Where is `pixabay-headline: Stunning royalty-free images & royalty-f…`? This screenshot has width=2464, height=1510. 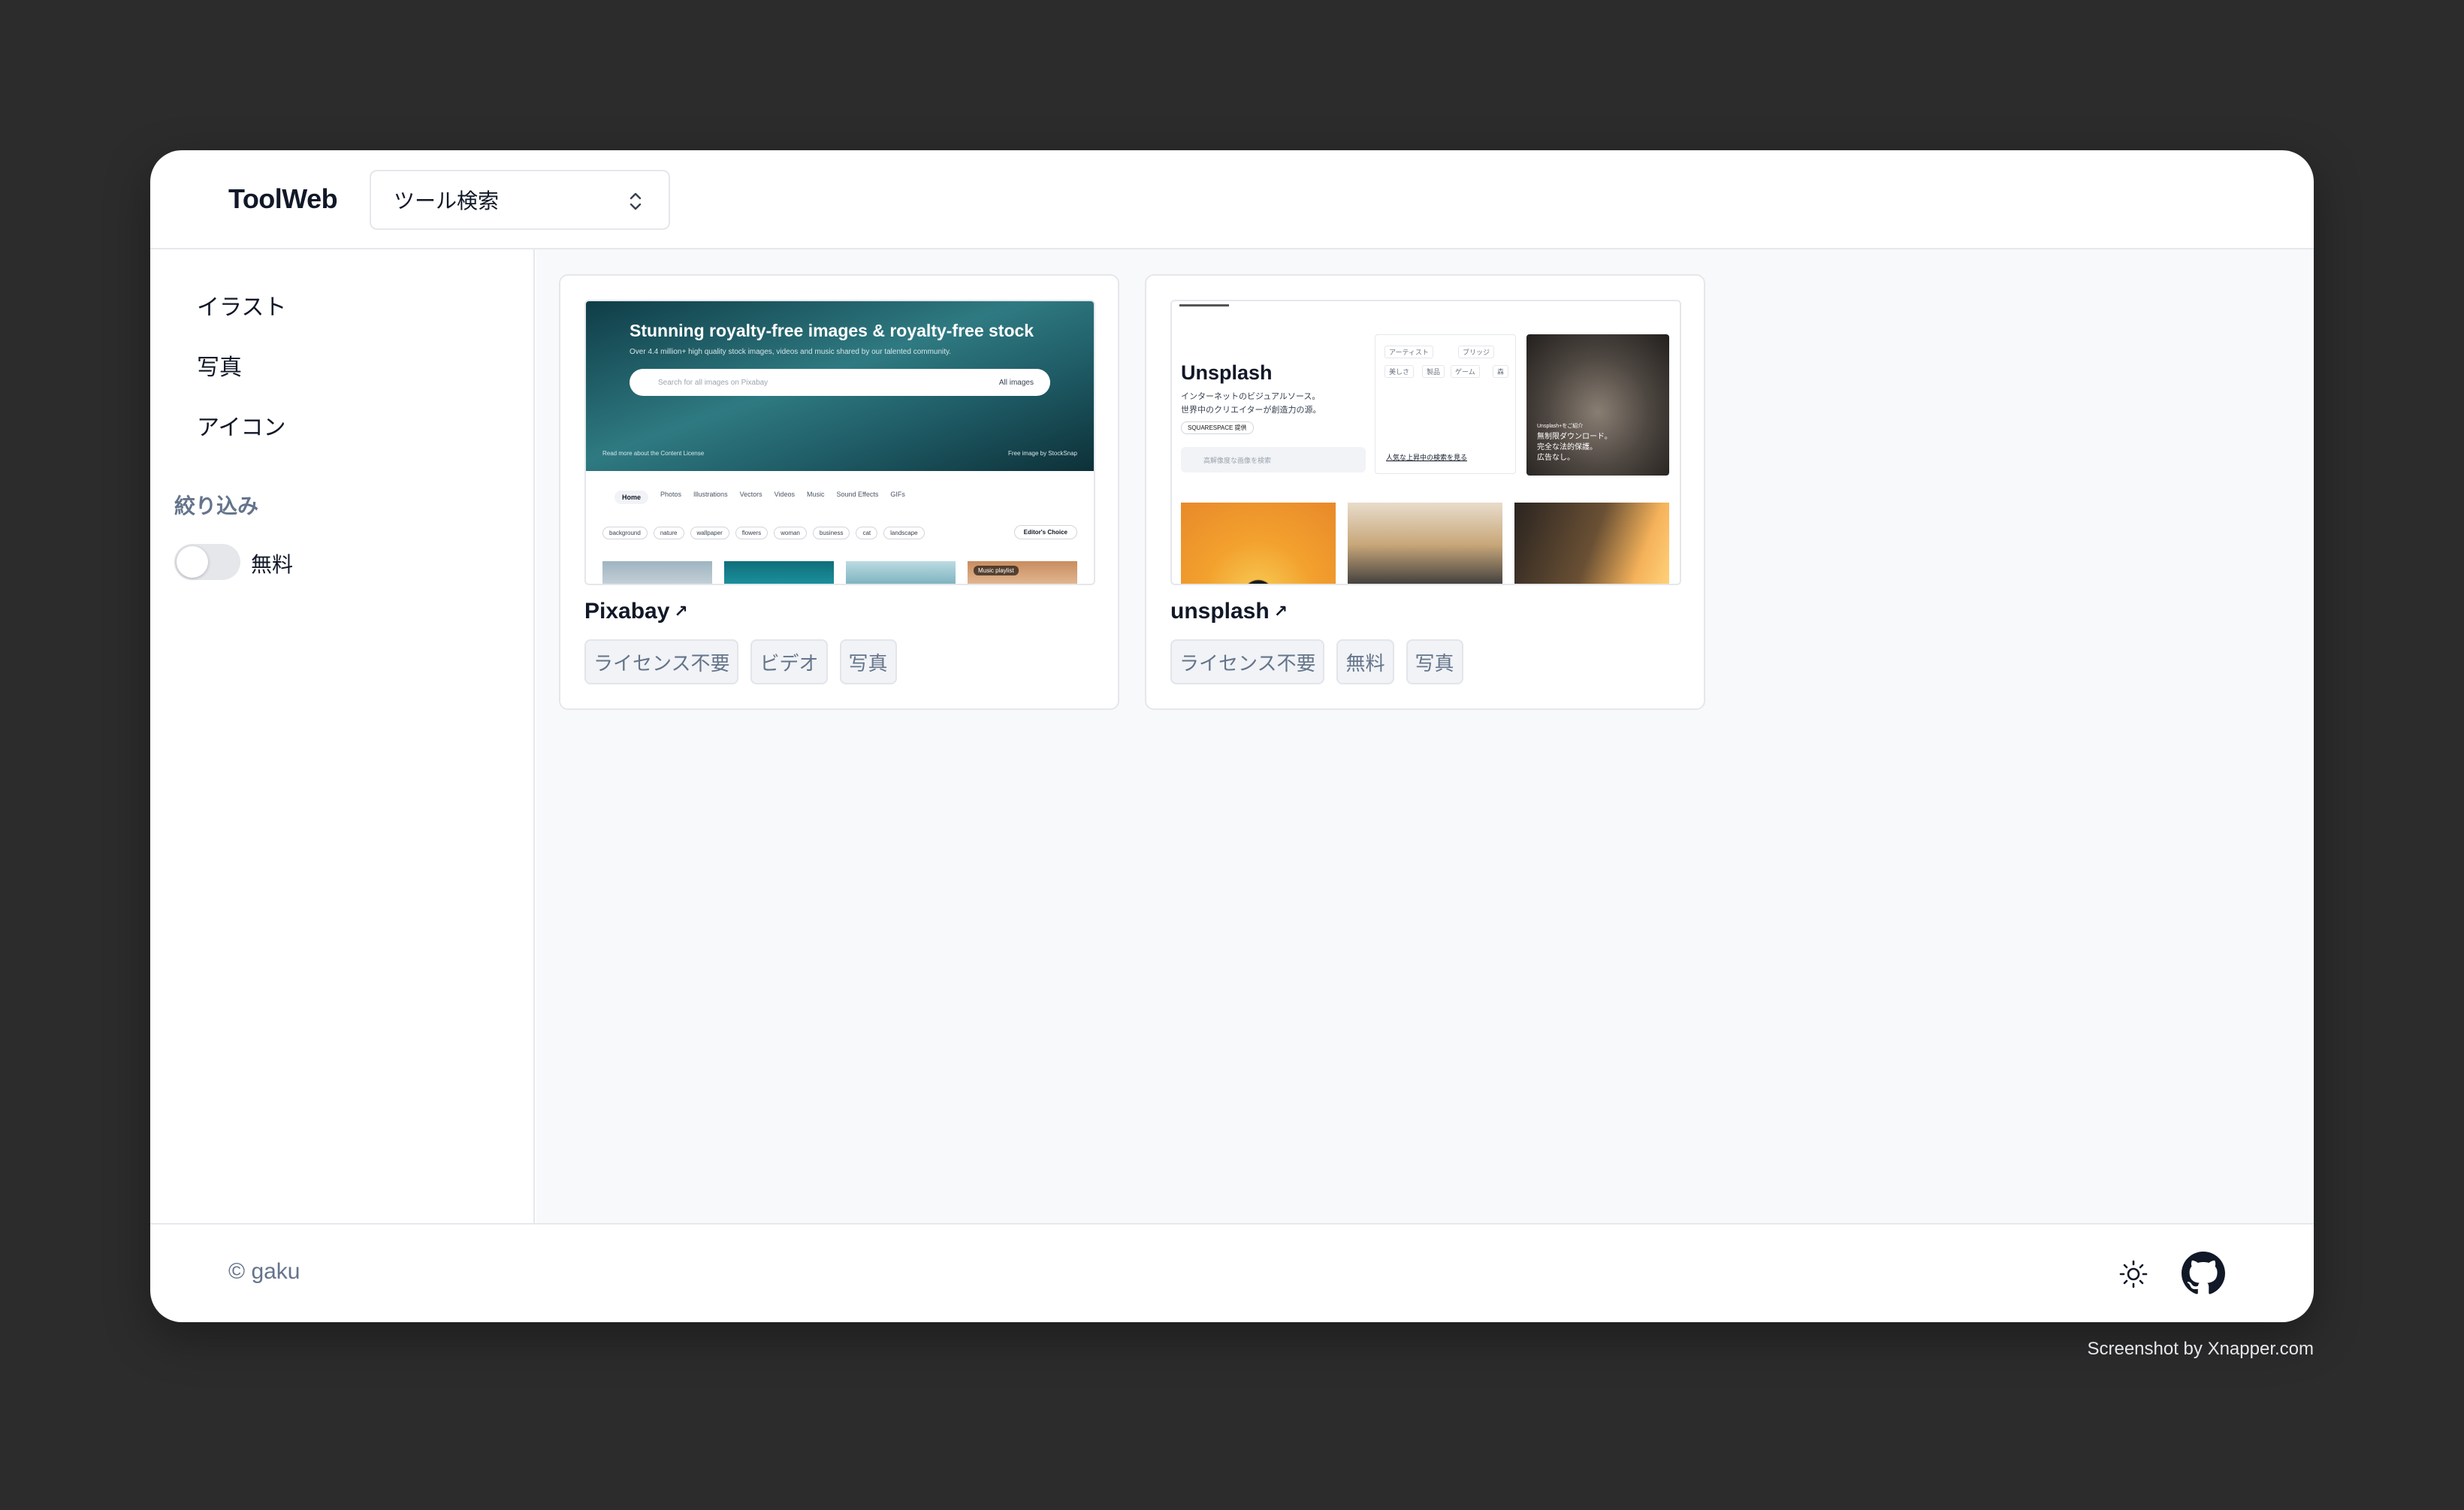 pixabay-headline: Stunning royalty-free images & royalty-f… is located at coordinates (832, 330).